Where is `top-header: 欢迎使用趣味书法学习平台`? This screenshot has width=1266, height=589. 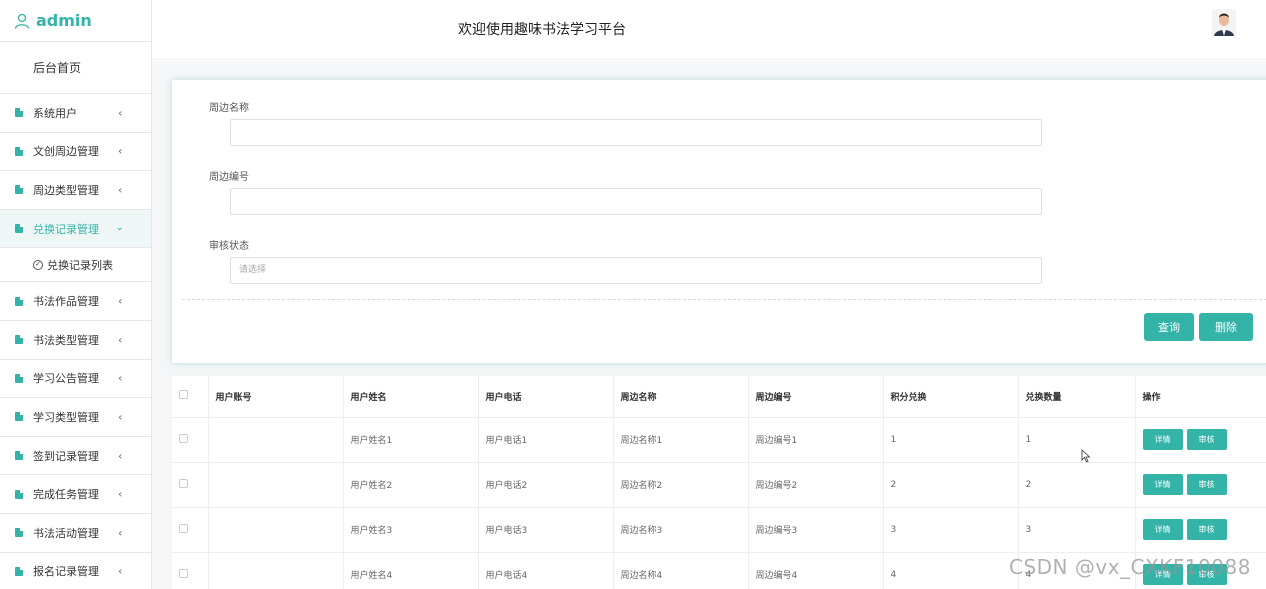
top-header: 欢迎使用趣味书法学习平台 is located at coordinates (709, 30).